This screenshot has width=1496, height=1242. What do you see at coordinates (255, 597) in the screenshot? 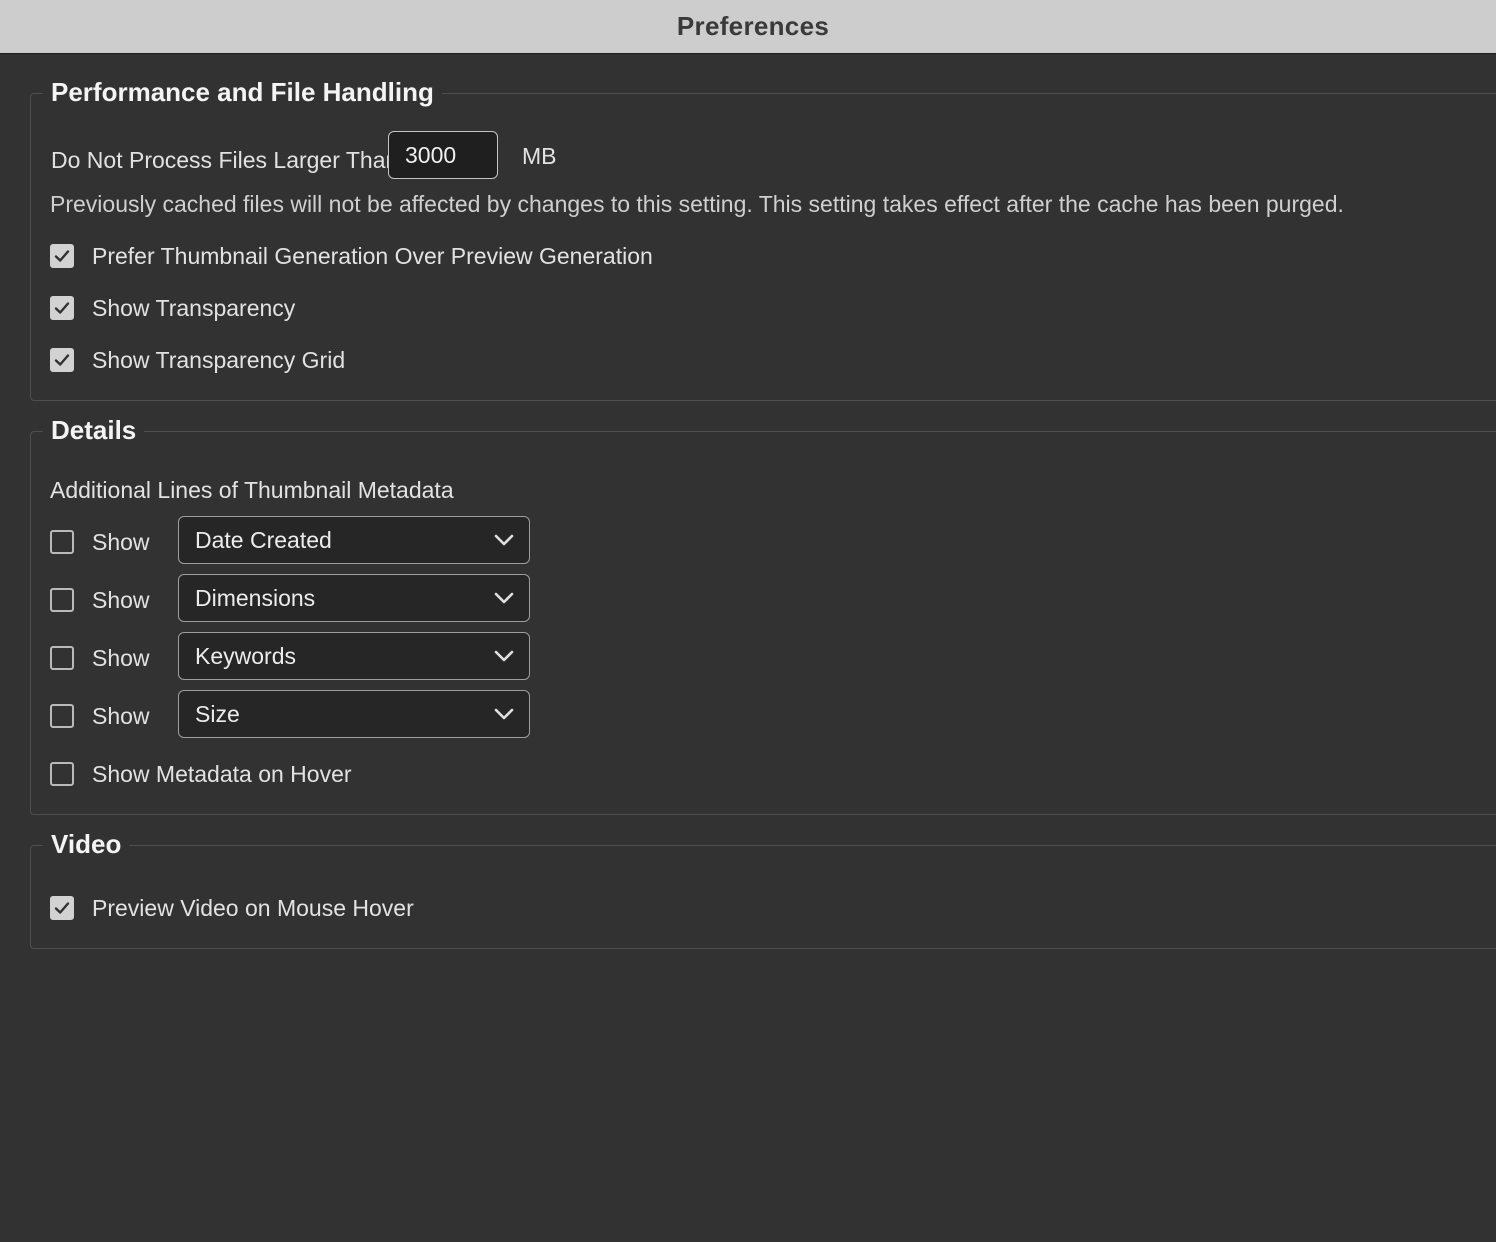
I see `metadata-line-2-value: Dimensions` at bounding box center [255, 597].